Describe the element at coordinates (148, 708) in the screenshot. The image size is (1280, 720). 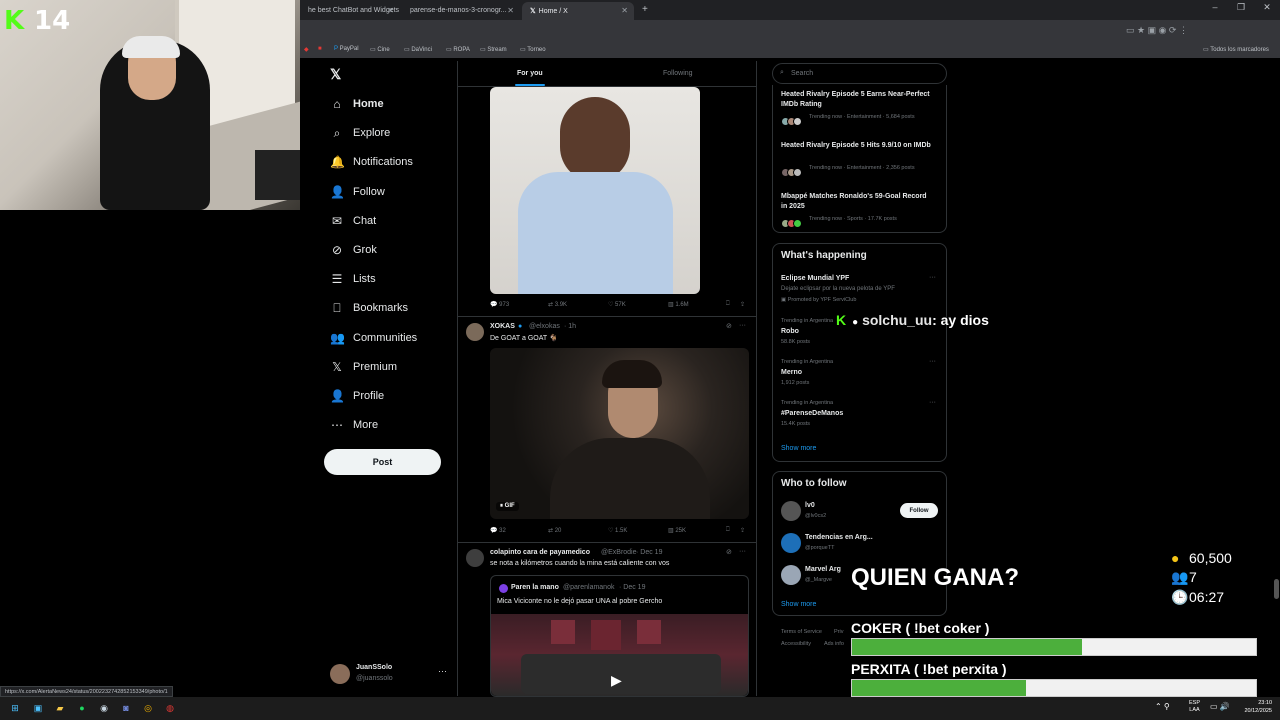
I see `chrome-icon: ◎` at that location.